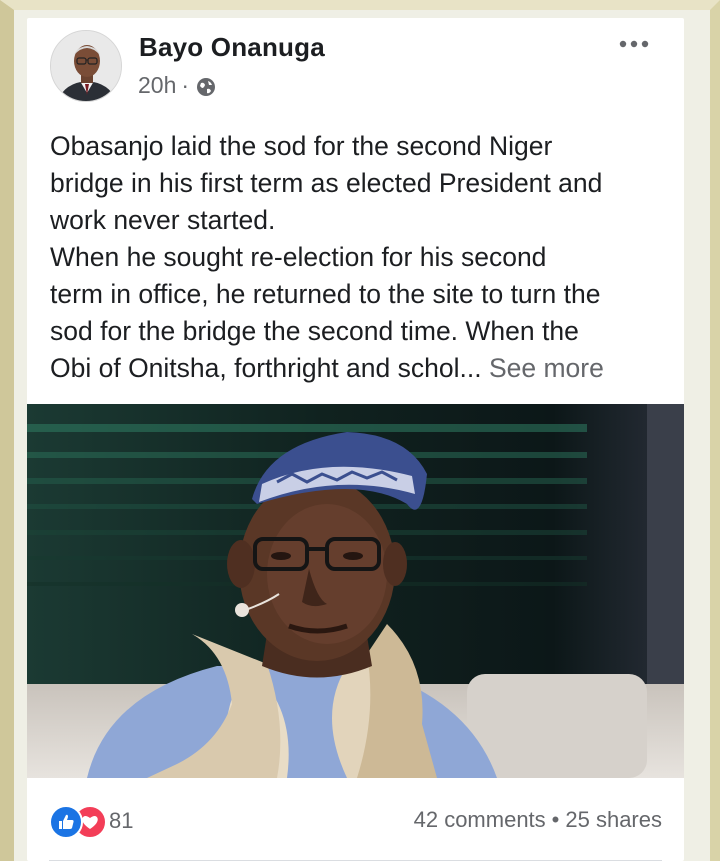 The width and height of the screenshot is (720, 861). What do you see at coordinates (232, 47) in the screenshot?
I see `author-name: Bayo Onanuga` at bounding box center [232, 47].